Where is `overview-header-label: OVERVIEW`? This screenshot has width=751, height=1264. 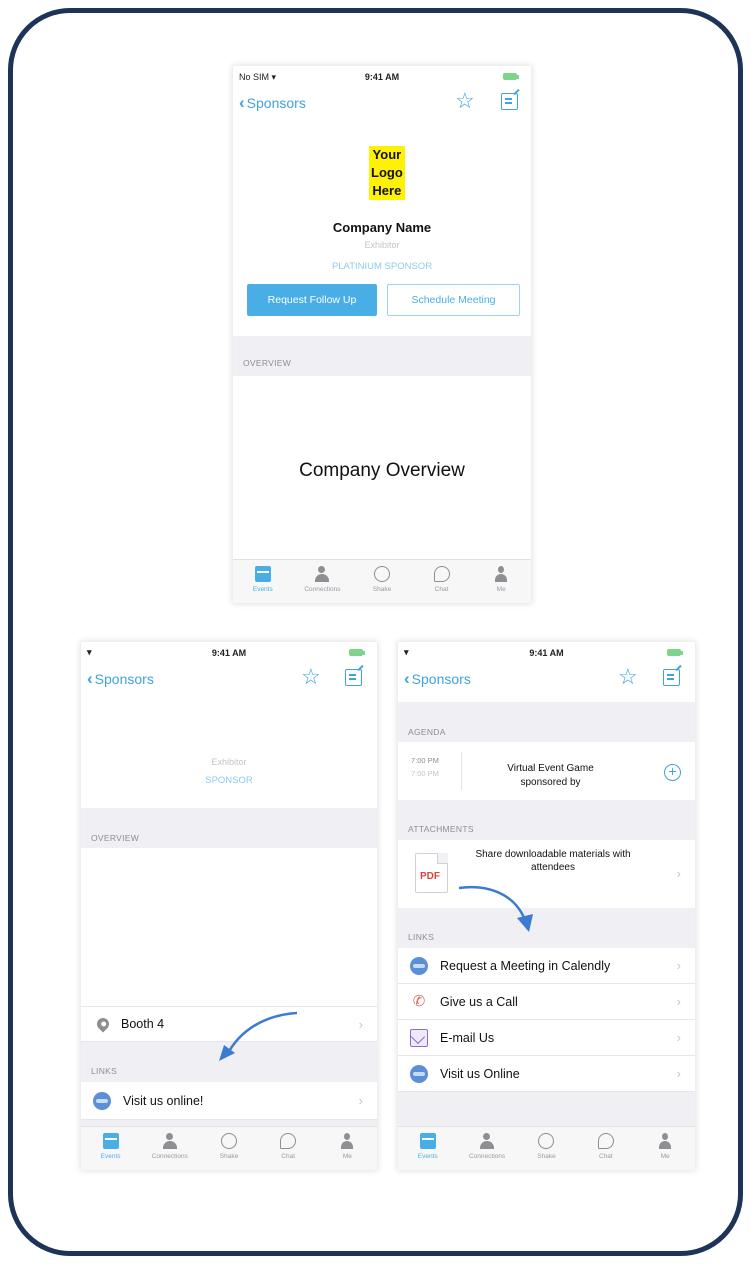 overview-header-label: OVERVIEW is located at coordinates (267, 363).